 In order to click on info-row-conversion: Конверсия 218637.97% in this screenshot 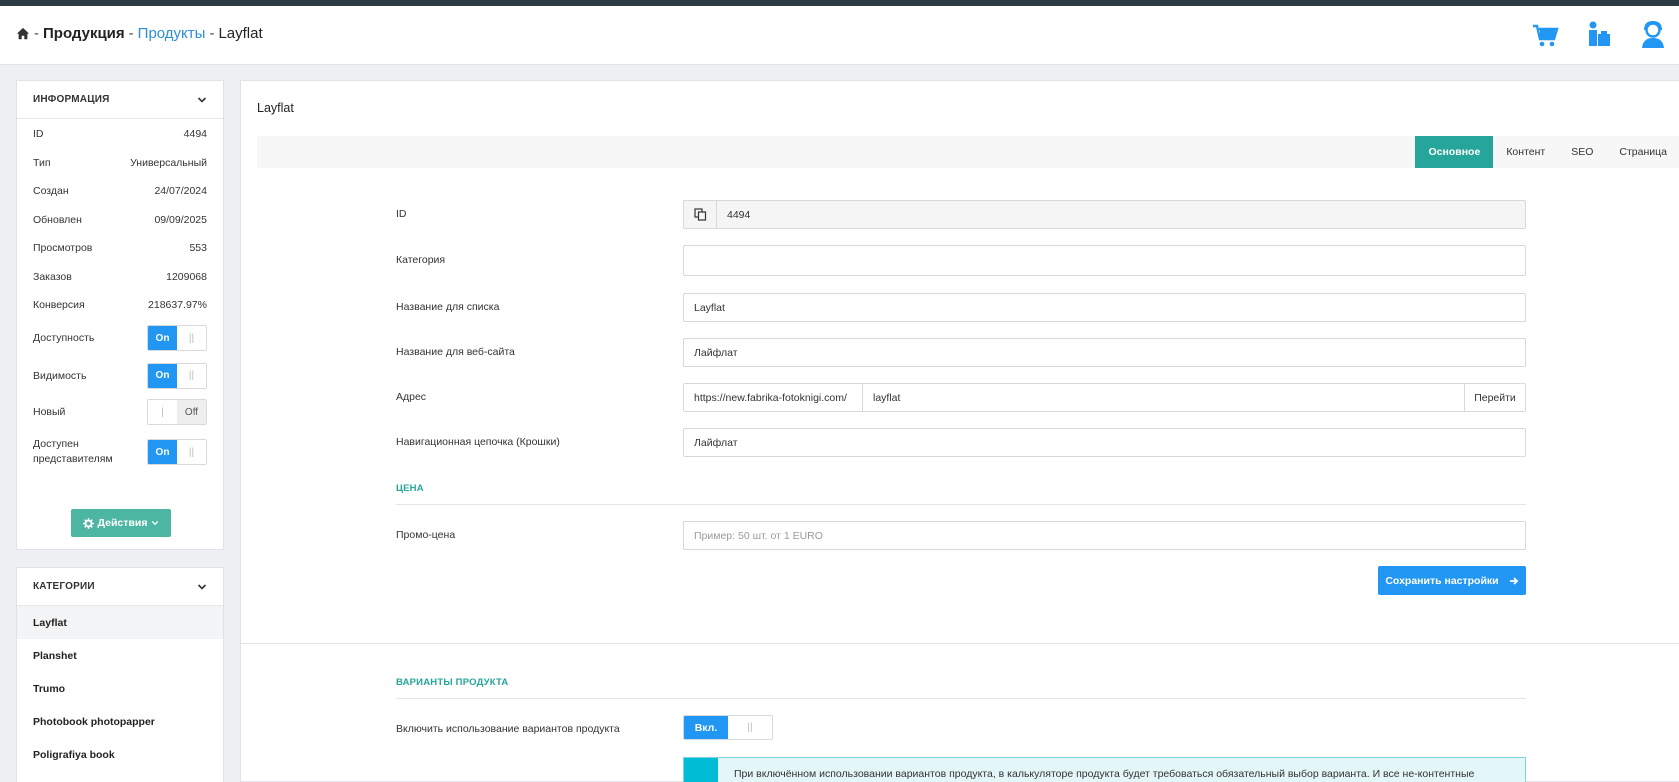, I will do `click(120, 305)`.